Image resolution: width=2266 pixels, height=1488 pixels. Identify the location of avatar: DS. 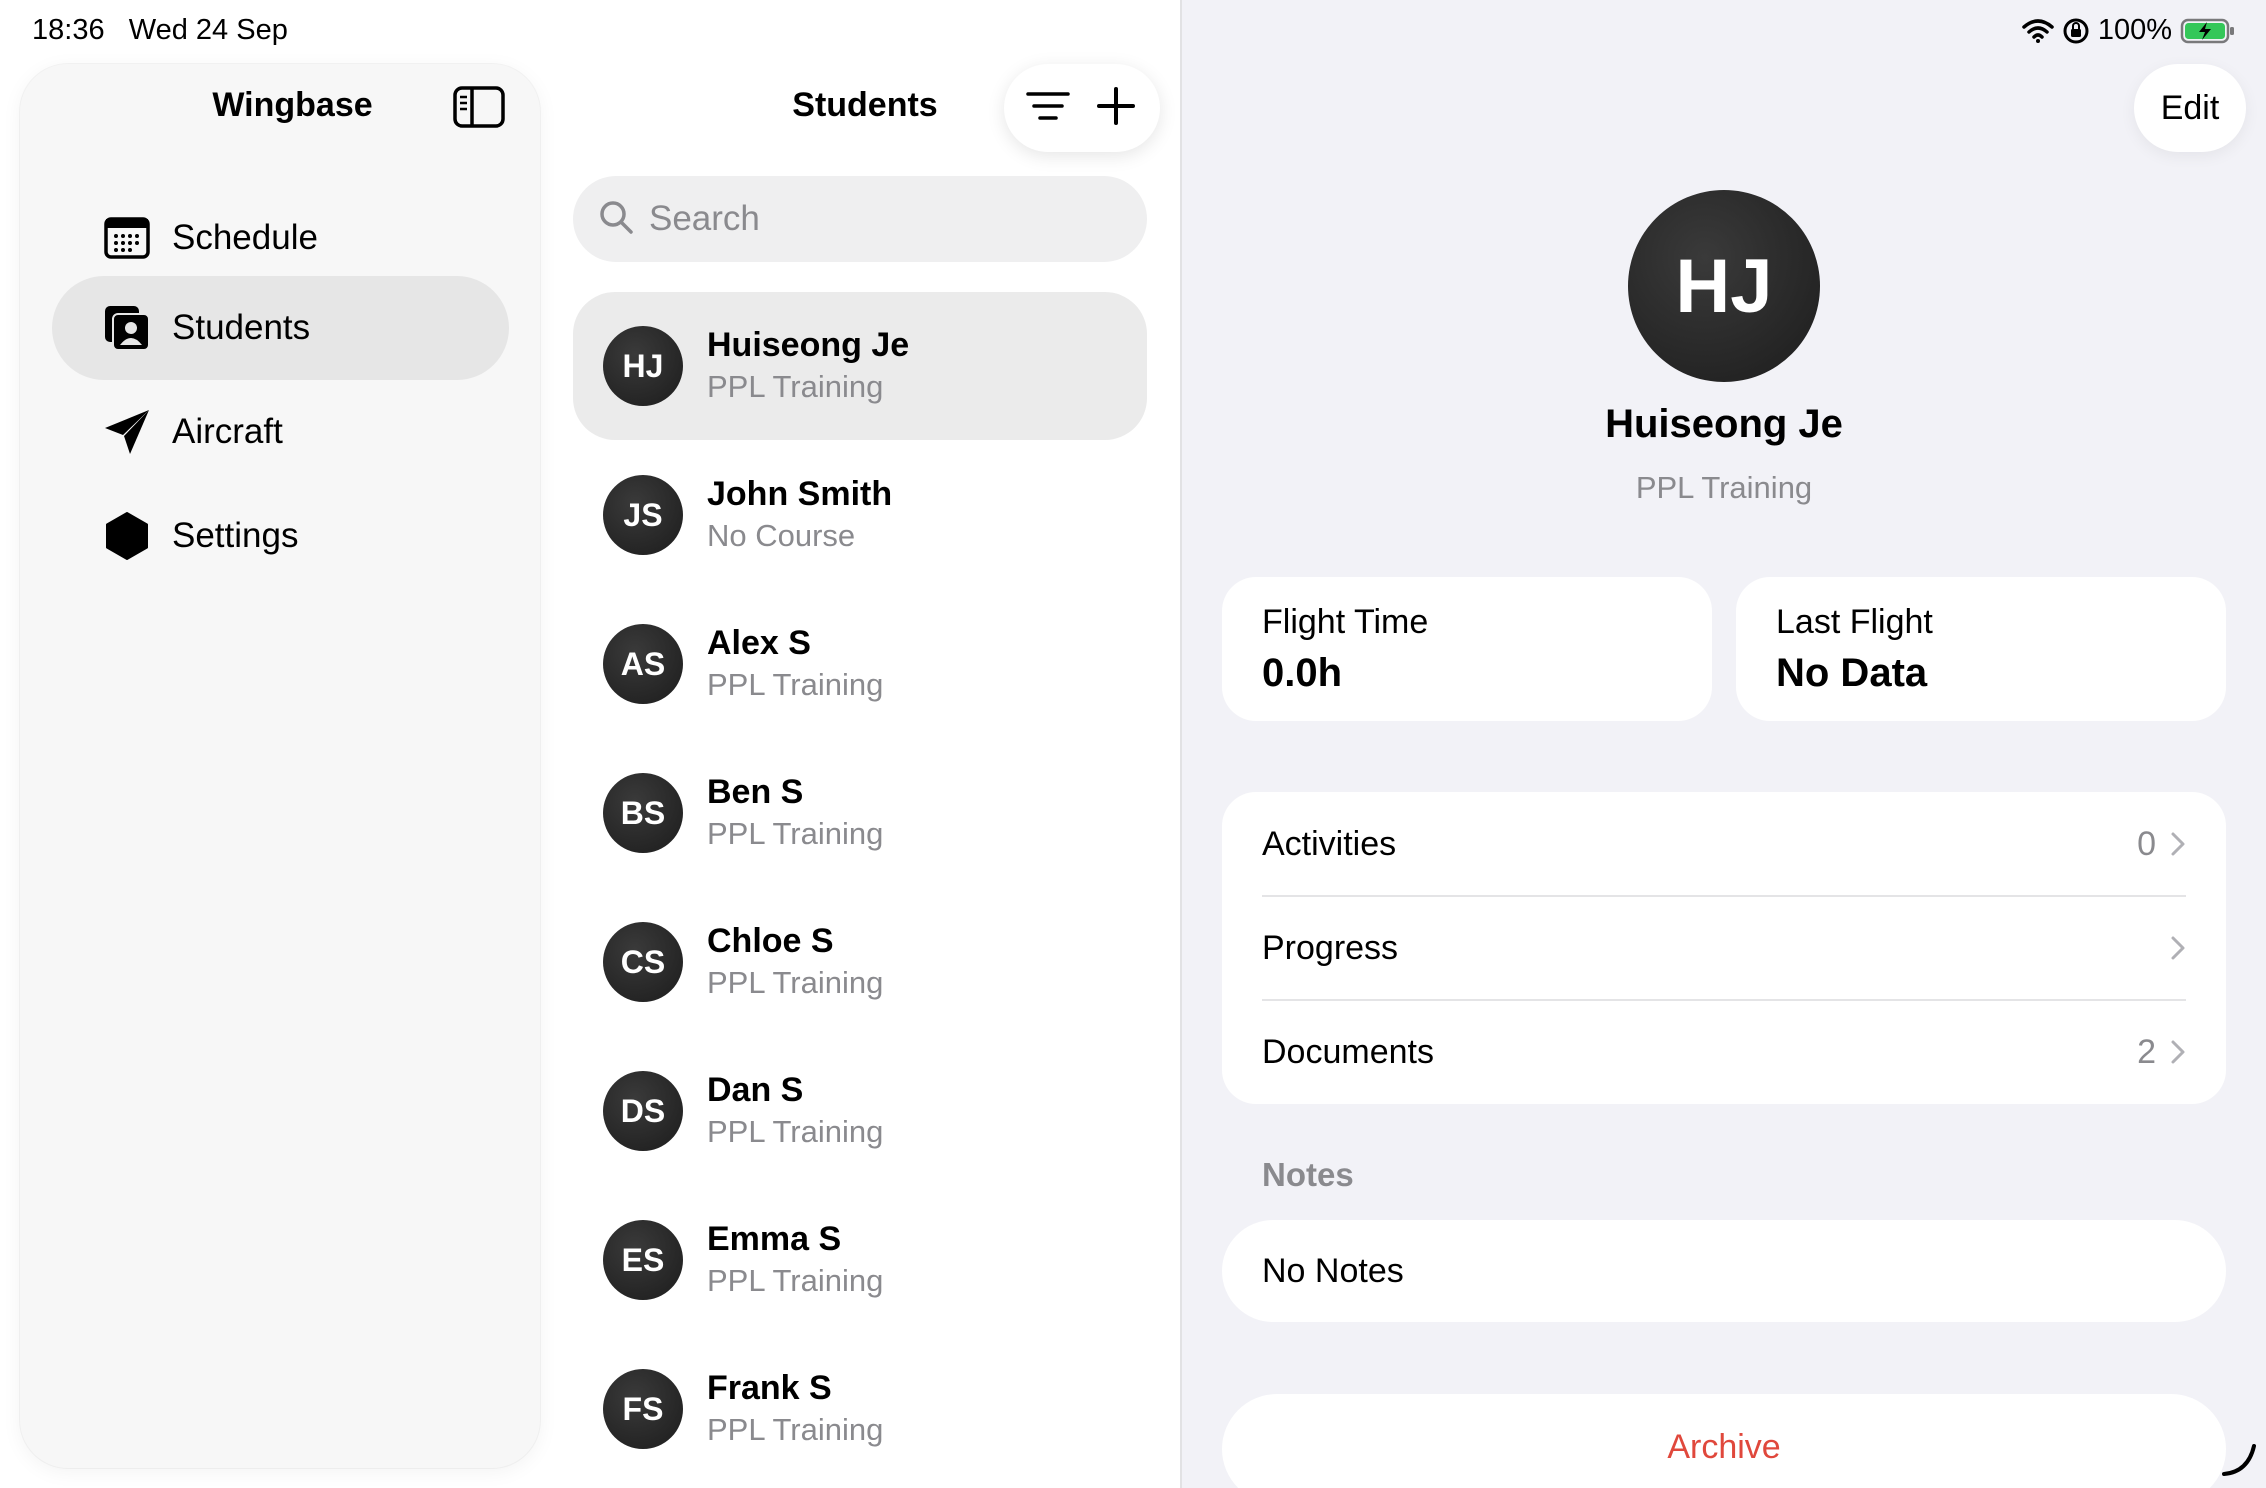
(643, 1111).